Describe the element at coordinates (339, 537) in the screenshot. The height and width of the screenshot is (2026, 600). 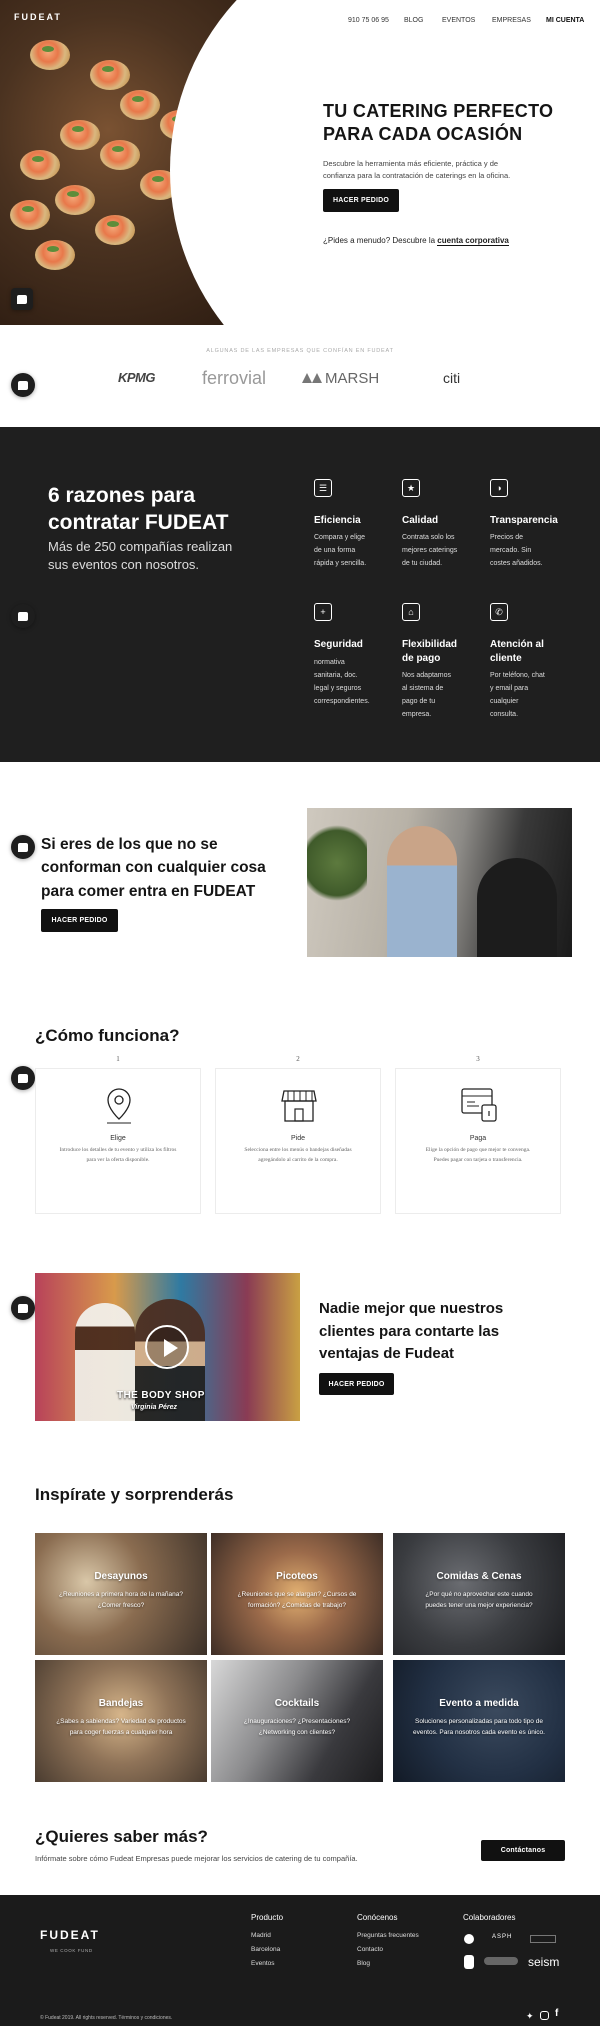
I see `reason-line: Compara y elige` at that location.